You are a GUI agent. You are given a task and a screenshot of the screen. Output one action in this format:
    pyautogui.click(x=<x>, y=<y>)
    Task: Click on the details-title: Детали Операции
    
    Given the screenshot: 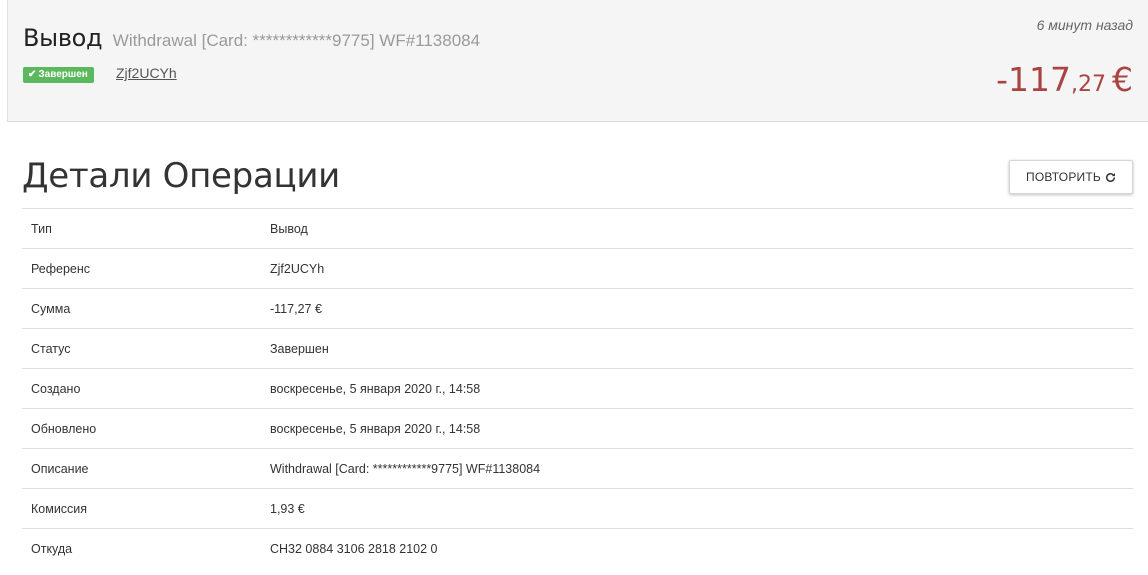 What is the action you would take?
    pyautogui.click(x=181, y=176)
    